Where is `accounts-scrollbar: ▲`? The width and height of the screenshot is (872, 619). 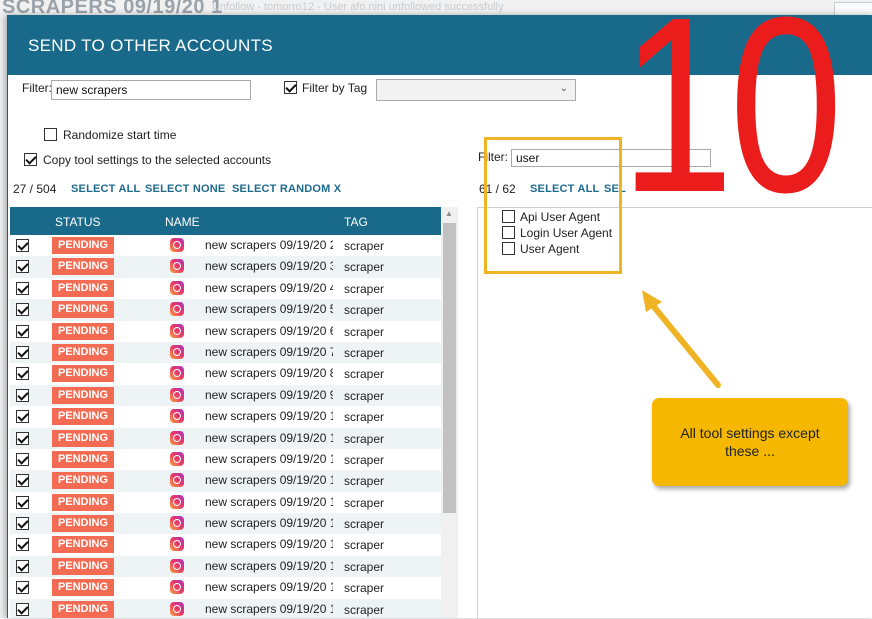
accounts-scrollbar: ▲ is located at coordinates (449, 412).